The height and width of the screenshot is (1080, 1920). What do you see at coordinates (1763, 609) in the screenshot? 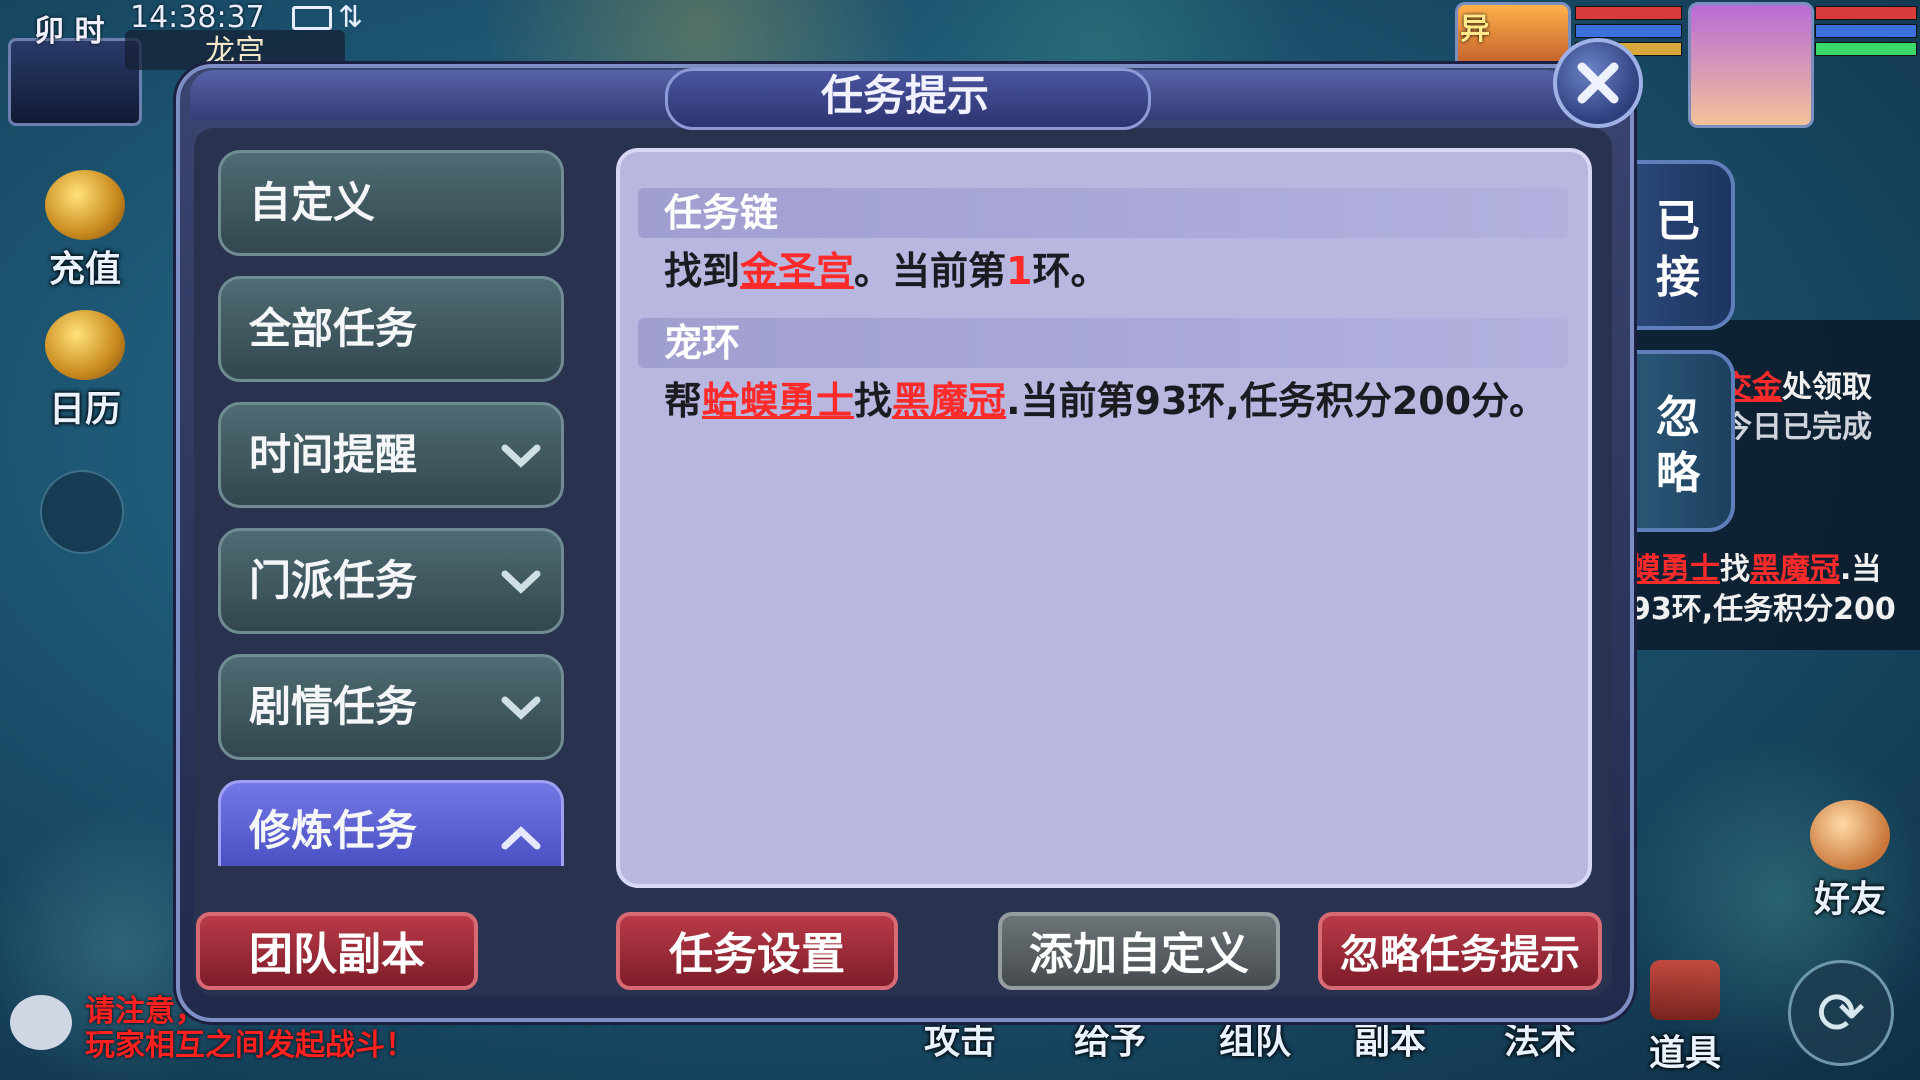
I see `tracker-line-4: 93环,任务积分200` at bounding box center [1763, 609].